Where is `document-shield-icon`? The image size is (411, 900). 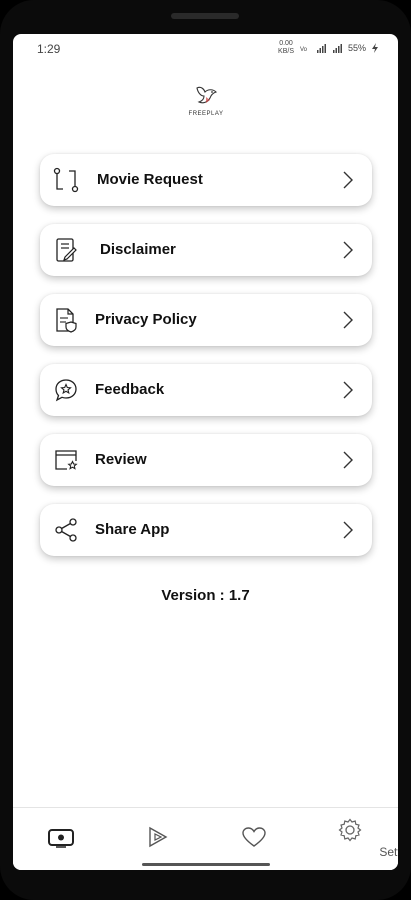 document-shield-icon is located at coordinates (66, 320).